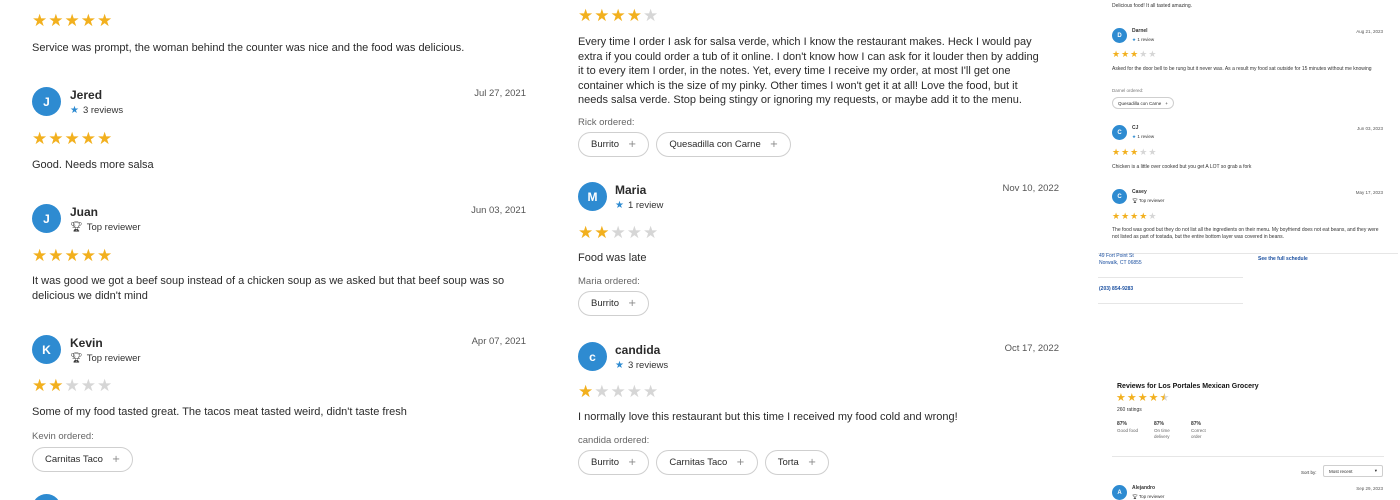 This screenshot has height=500, width=1400. Describe the element at coordinates (498, 210) in the screenshot. I see `review-date: Jun 03, 2021` at that location.